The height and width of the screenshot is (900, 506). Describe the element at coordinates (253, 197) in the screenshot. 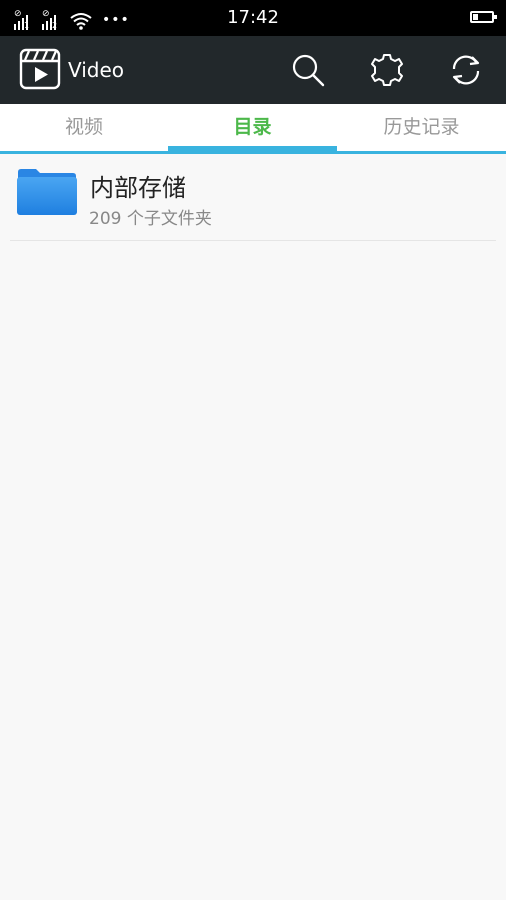

I see `list-item-internal-storage: 内部存储 209 个子文件夹` at that location.